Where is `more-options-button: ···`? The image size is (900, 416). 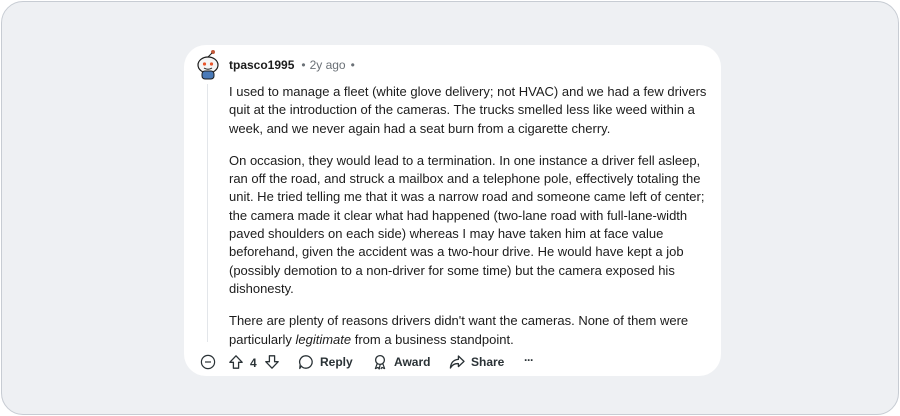 more-options-button: ··· is located at coordinates (529, 360).